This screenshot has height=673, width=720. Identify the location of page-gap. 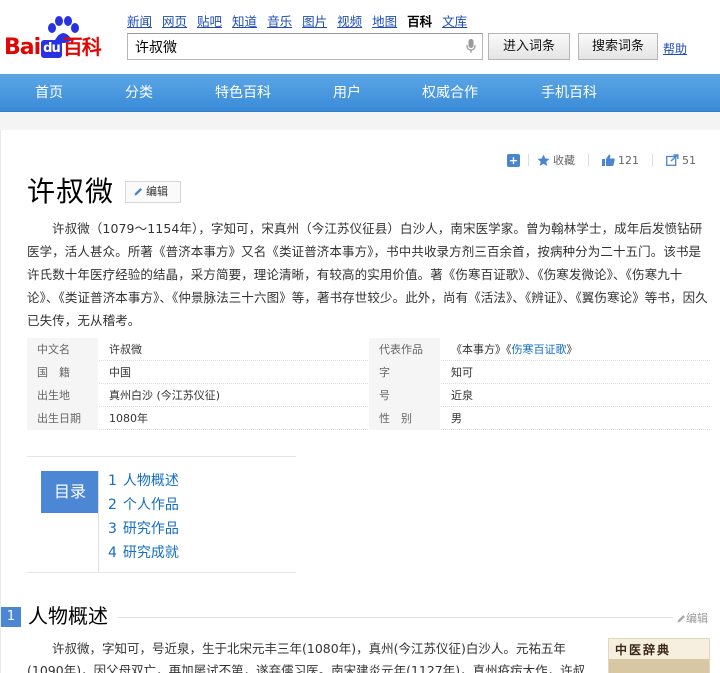
(360, 121).